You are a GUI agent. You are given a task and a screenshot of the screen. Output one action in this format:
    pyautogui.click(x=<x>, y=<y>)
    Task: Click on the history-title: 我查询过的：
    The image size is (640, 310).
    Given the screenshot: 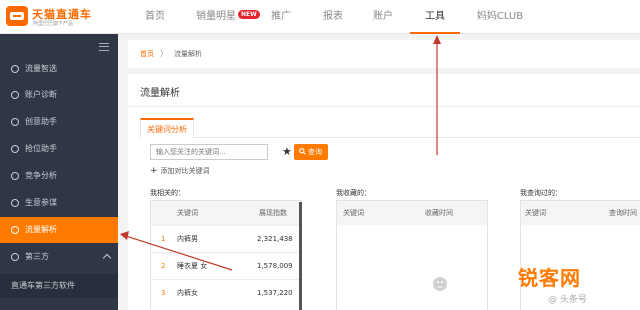 What is the action you would take?
    pyautogui.click(x=541, y=193)
    